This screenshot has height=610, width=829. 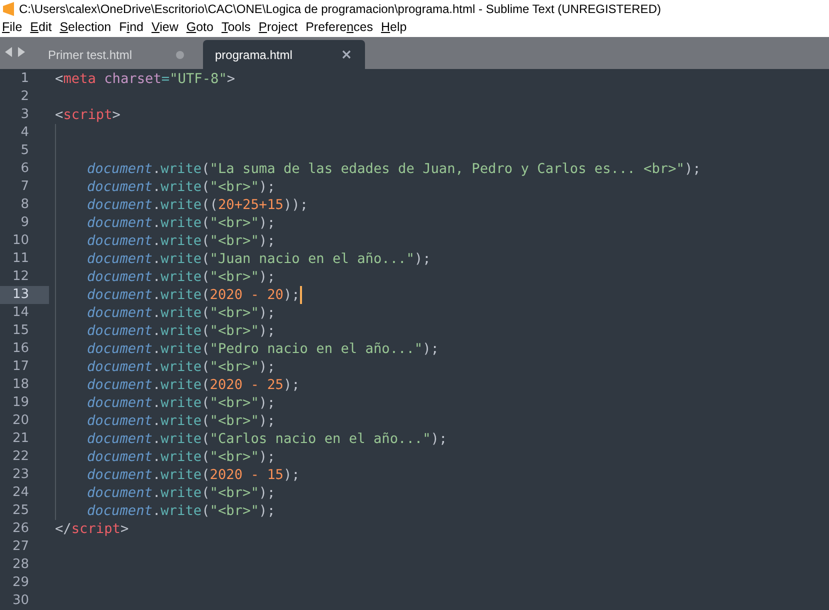 What do you see at coordinates (25, 79) in the screenshot?
I see `line-number: 1` at bounding box center [25, 79].